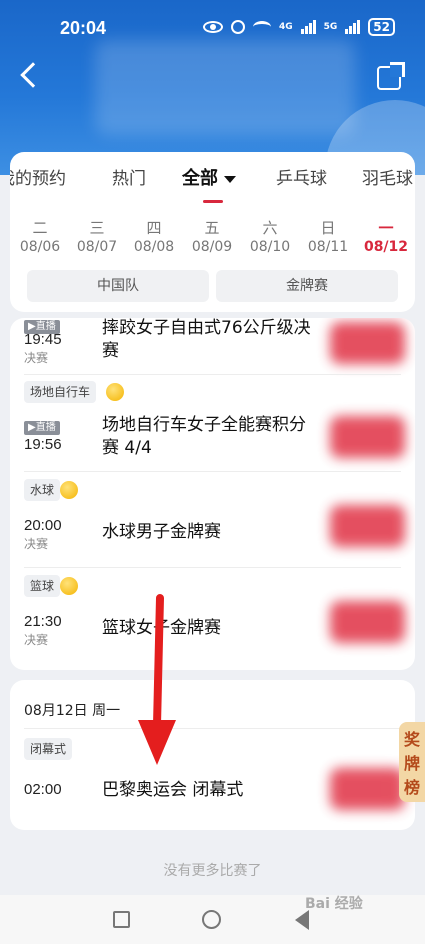 Image resolution: width=425 pixels, height=944 pixels. I want to click on sport-tag: 场地自行车, so click(60, 392).